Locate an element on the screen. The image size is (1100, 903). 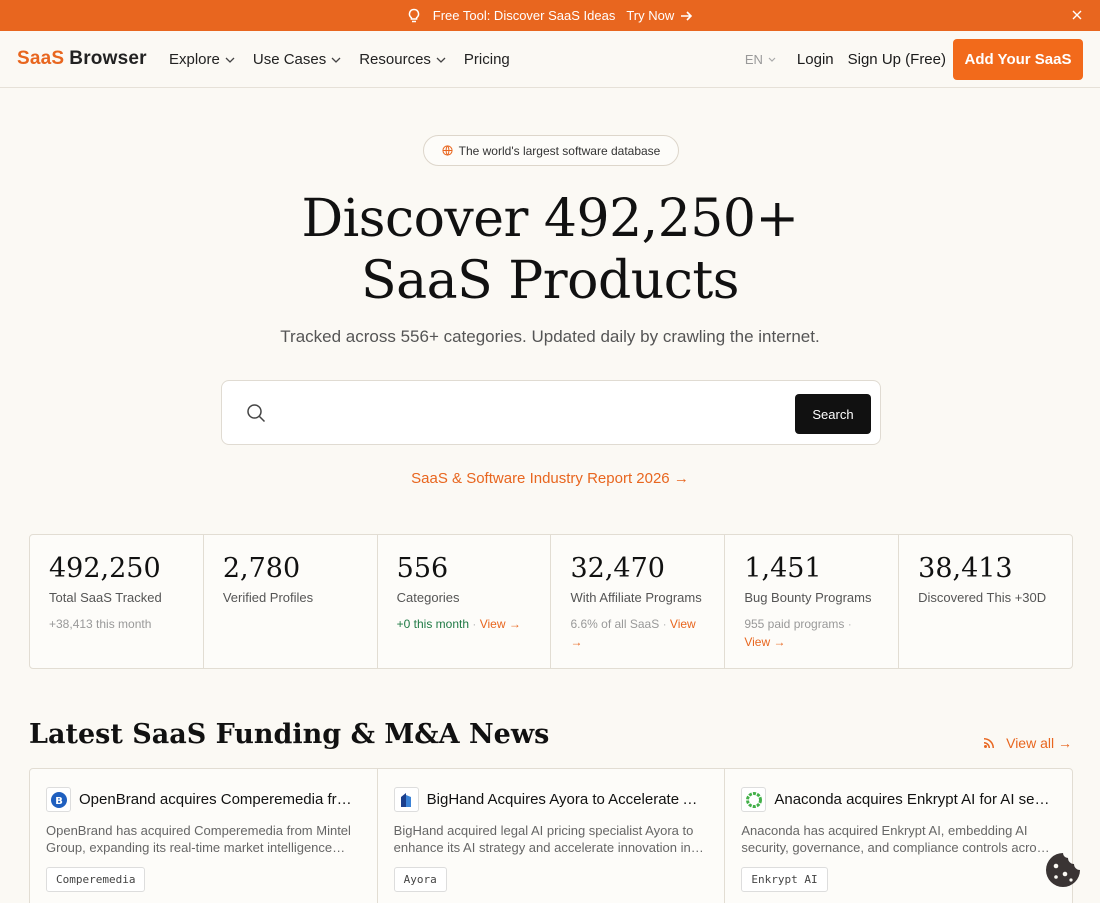
view-all-news-link: View all → is located at coordinates (1028, 743).